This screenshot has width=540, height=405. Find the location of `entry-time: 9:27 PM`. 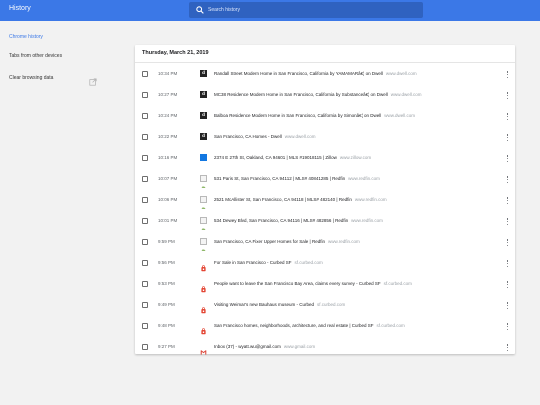

entry-time: 9:27 PM is located at coordinates (166, 346).